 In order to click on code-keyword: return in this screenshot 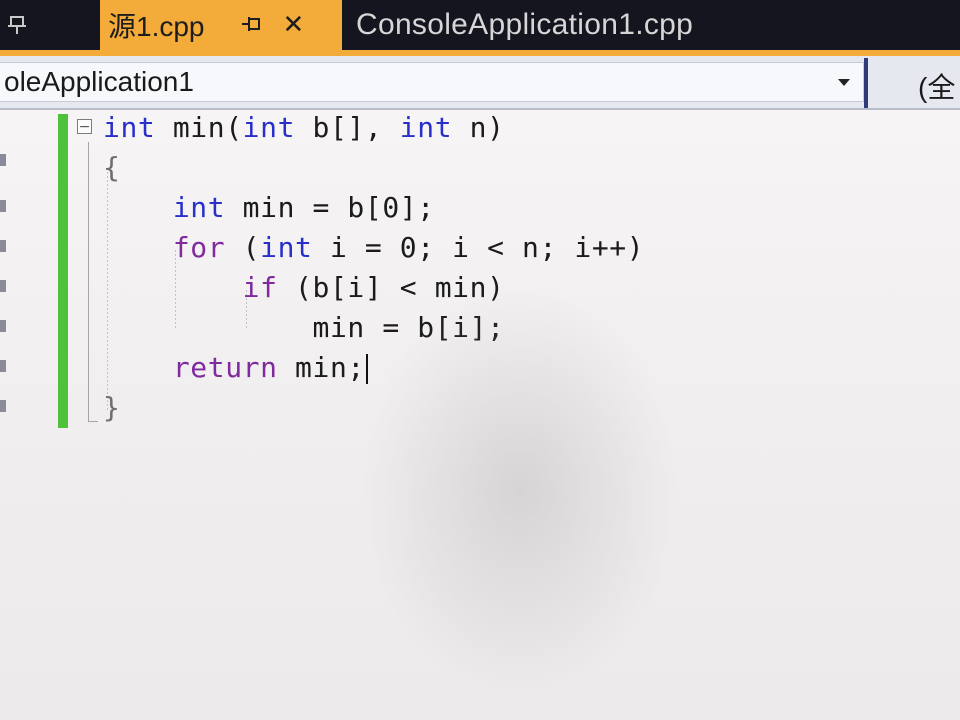, I will do `click(225, 367)`.